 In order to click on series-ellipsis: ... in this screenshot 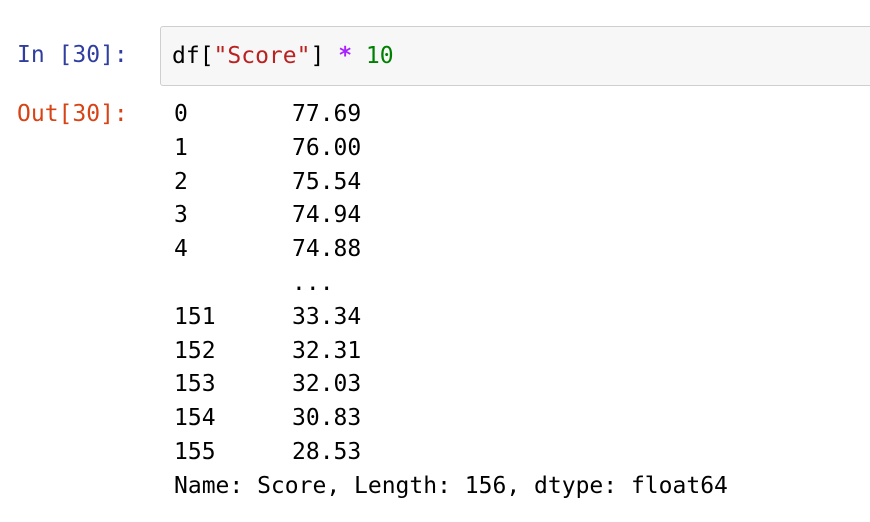, I will do `click(313, 282)`.